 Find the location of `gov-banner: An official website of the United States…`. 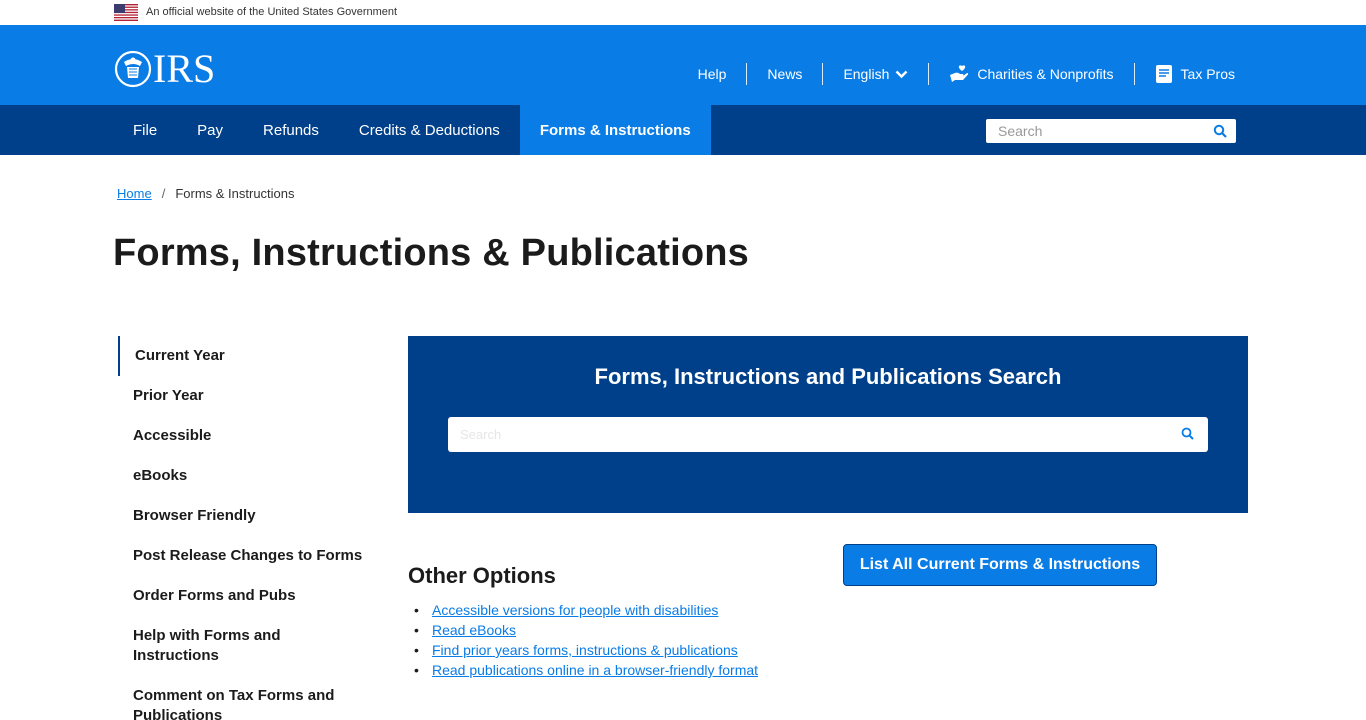

gov-banner: An official website of the United States… is located at coordinates (683, 12).